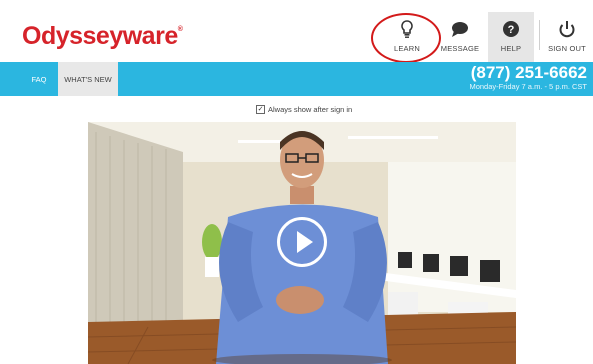  I want to click on power-icon, so click(567, 29).